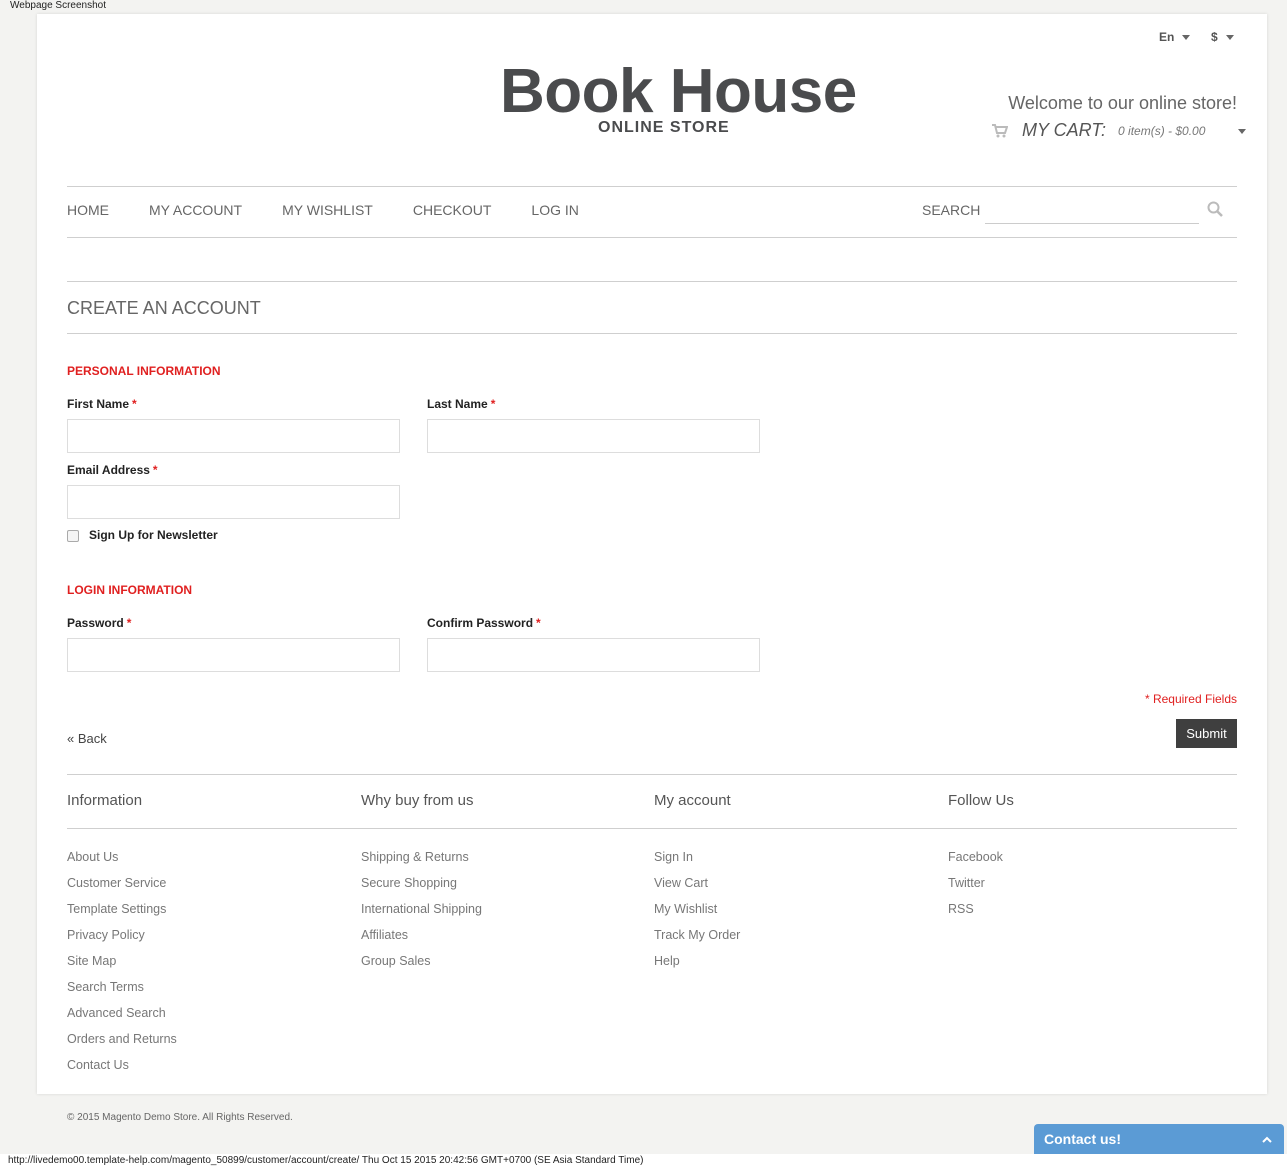 The image size is (1287, 1168). I want to click on chevron-up-icon, so click(1267, 1139).